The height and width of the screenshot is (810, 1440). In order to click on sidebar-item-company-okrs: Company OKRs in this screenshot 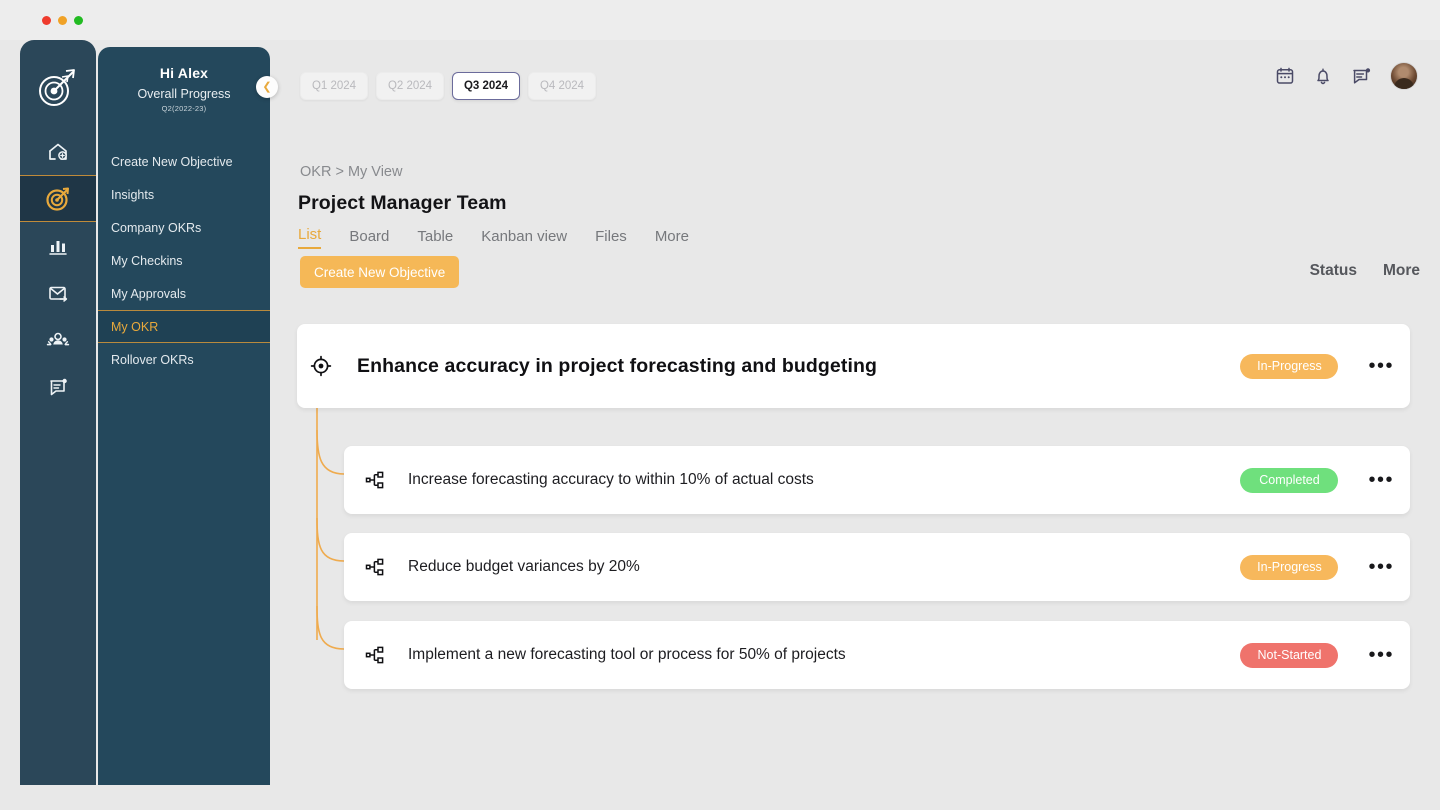, I will do `click(184, 227)`.